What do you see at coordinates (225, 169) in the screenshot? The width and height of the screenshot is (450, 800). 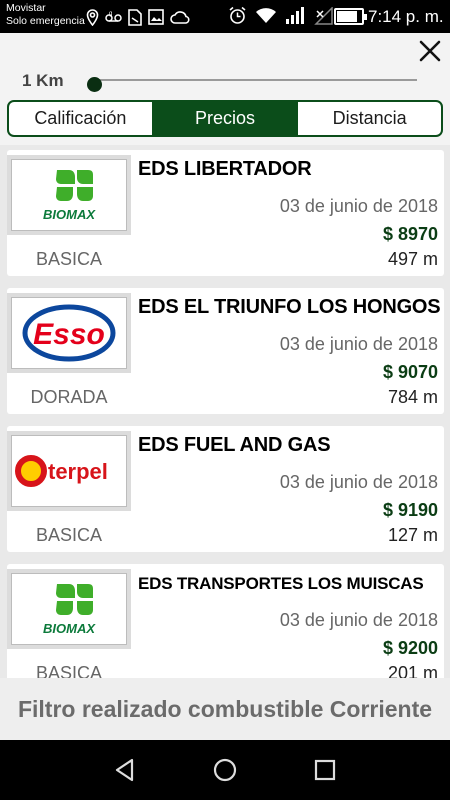 I see `station-name: EDS LIBERTADOR` at bounding box center [225, 169].